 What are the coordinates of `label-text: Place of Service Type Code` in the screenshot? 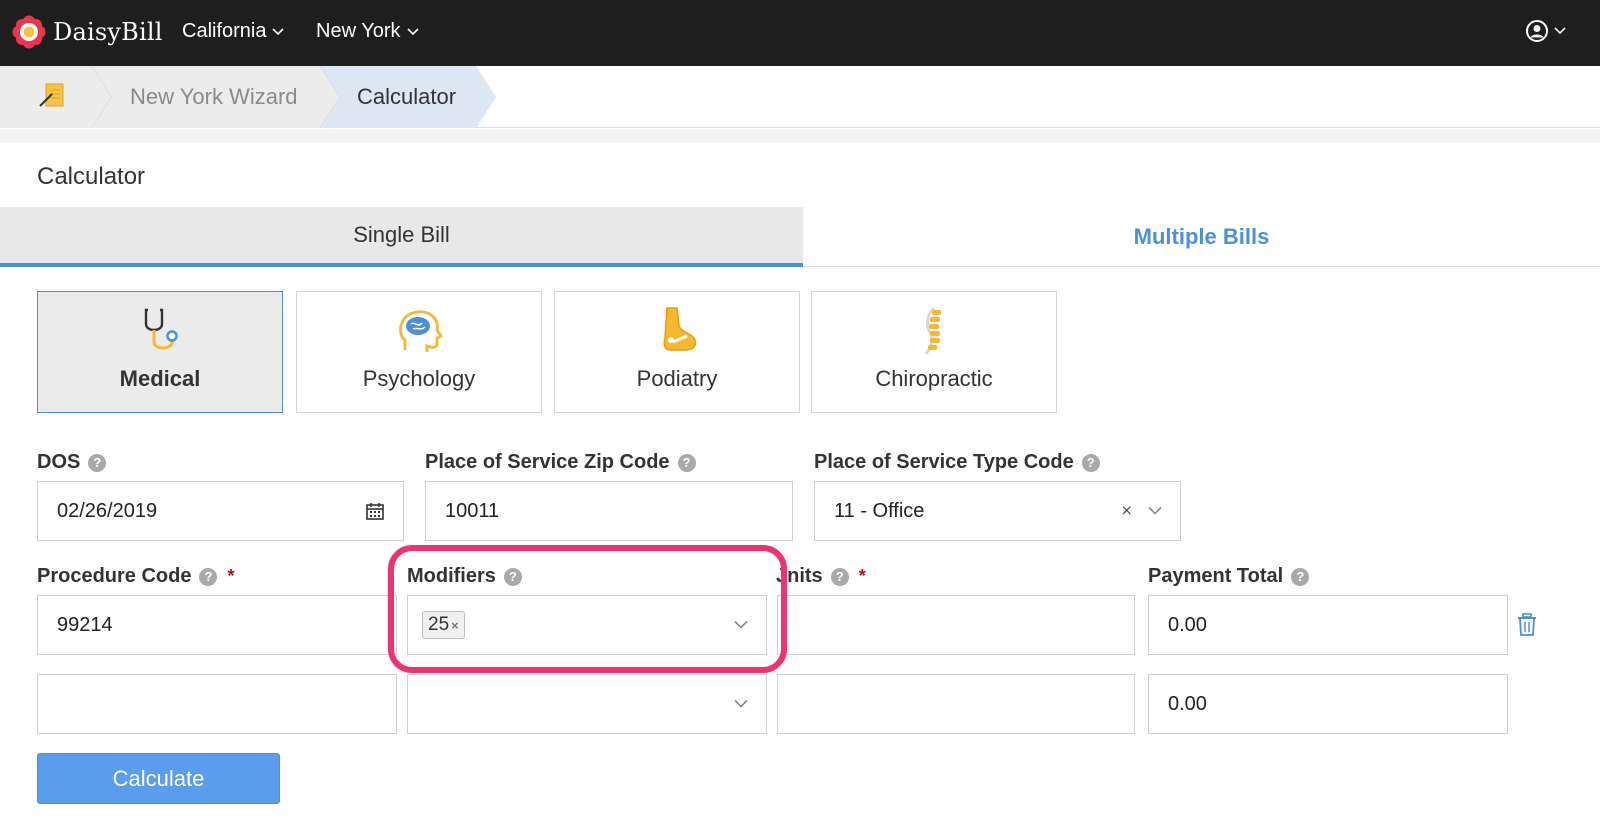 It's located at (944, 462).